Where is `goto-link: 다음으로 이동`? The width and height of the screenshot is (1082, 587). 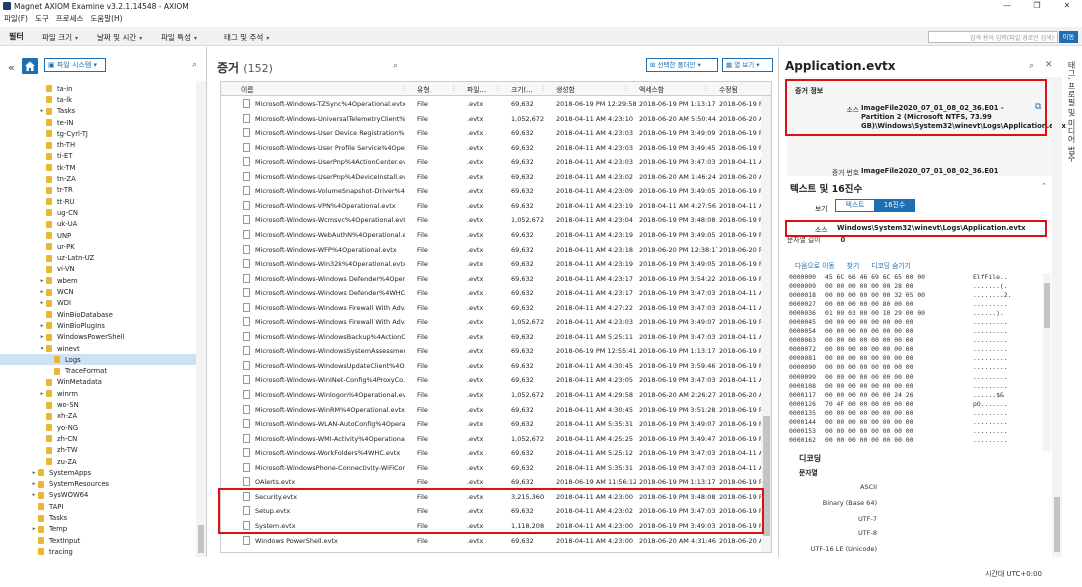
goto-link: 다음으로 이동 is located at coordinates (815, 265).